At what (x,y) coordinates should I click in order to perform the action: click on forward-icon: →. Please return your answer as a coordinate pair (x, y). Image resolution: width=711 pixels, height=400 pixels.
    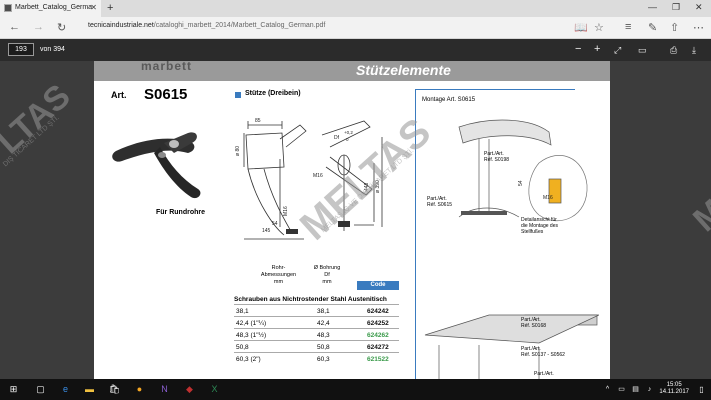
    Looking at the image, I should click on (38, 27).